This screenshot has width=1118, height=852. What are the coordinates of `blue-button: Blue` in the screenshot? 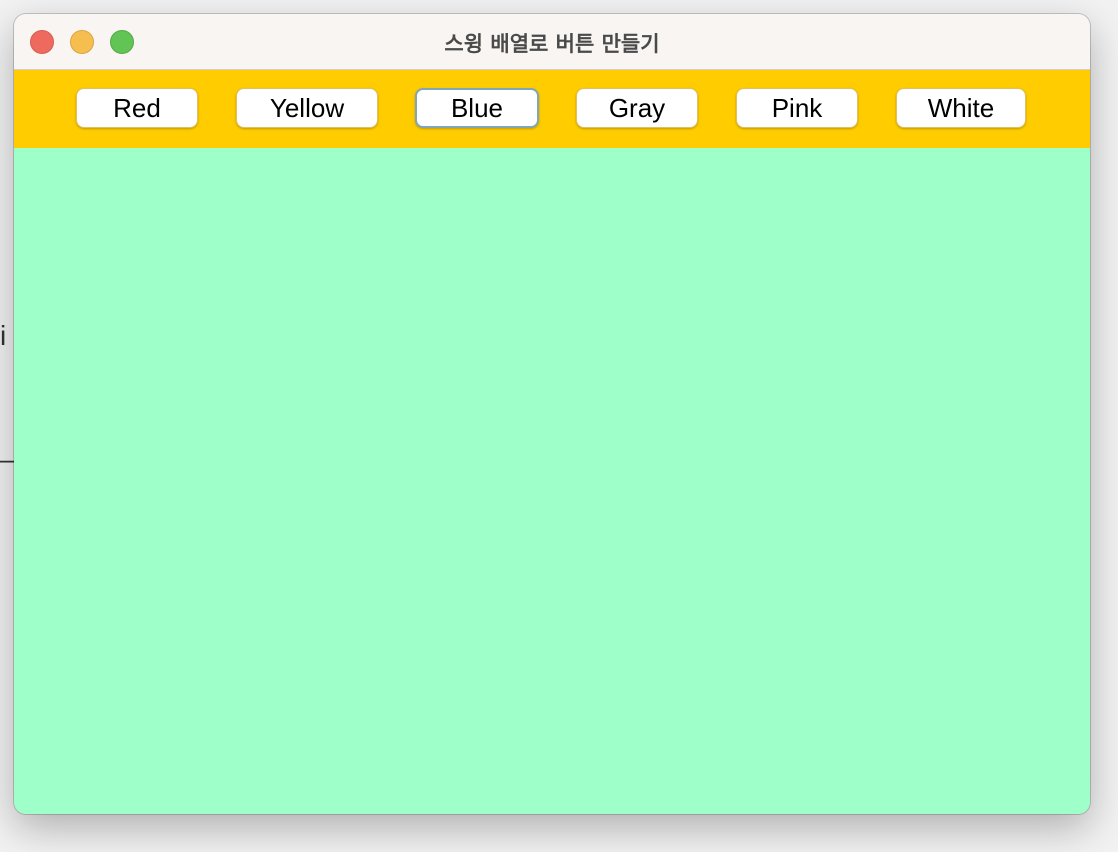 It's located at (477, 108).